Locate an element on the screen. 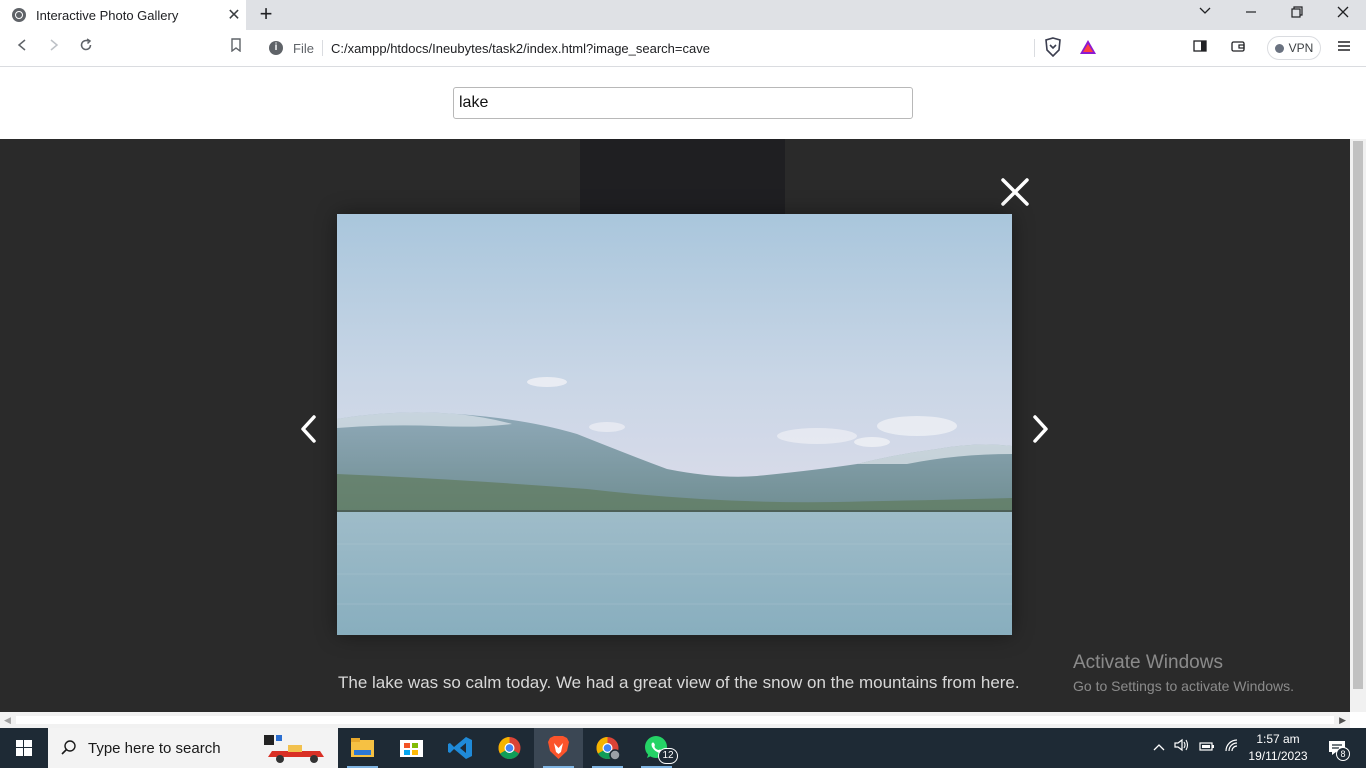  windows-start-icon is located at coordinates (24, 748).